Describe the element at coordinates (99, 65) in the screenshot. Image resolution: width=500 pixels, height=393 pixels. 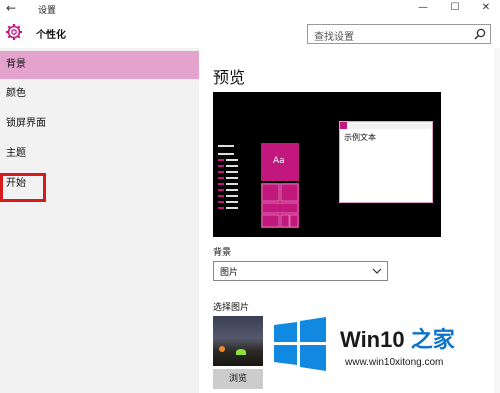
I see `sidebar-item-background: 背景` at that location.